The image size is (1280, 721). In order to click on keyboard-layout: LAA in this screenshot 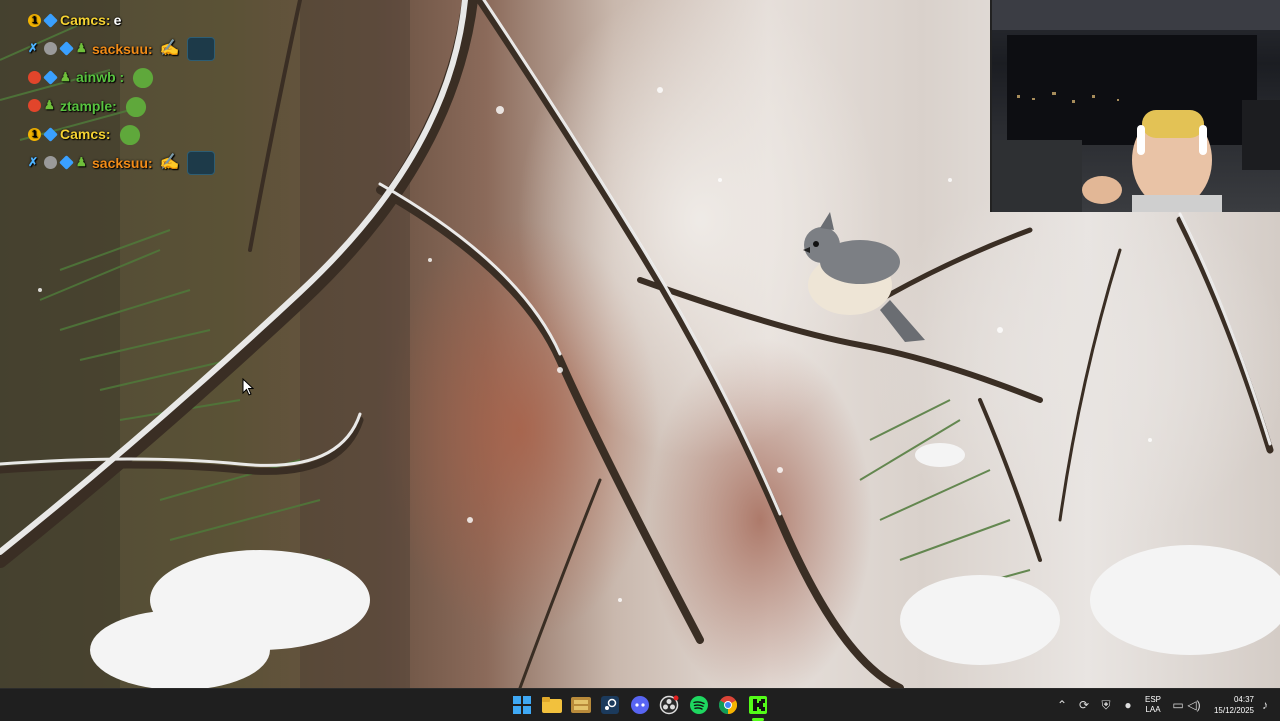, I will do `click(1153, 709)`.